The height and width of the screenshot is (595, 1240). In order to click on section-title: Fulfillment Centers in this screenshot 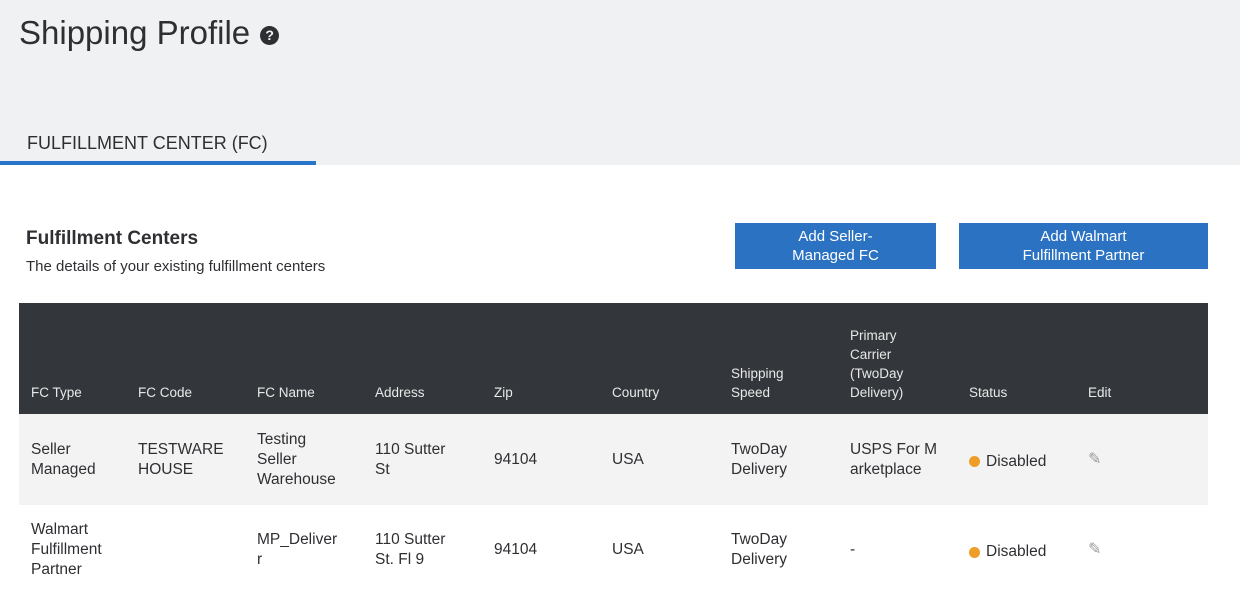, I will do `click(112, 238)`.